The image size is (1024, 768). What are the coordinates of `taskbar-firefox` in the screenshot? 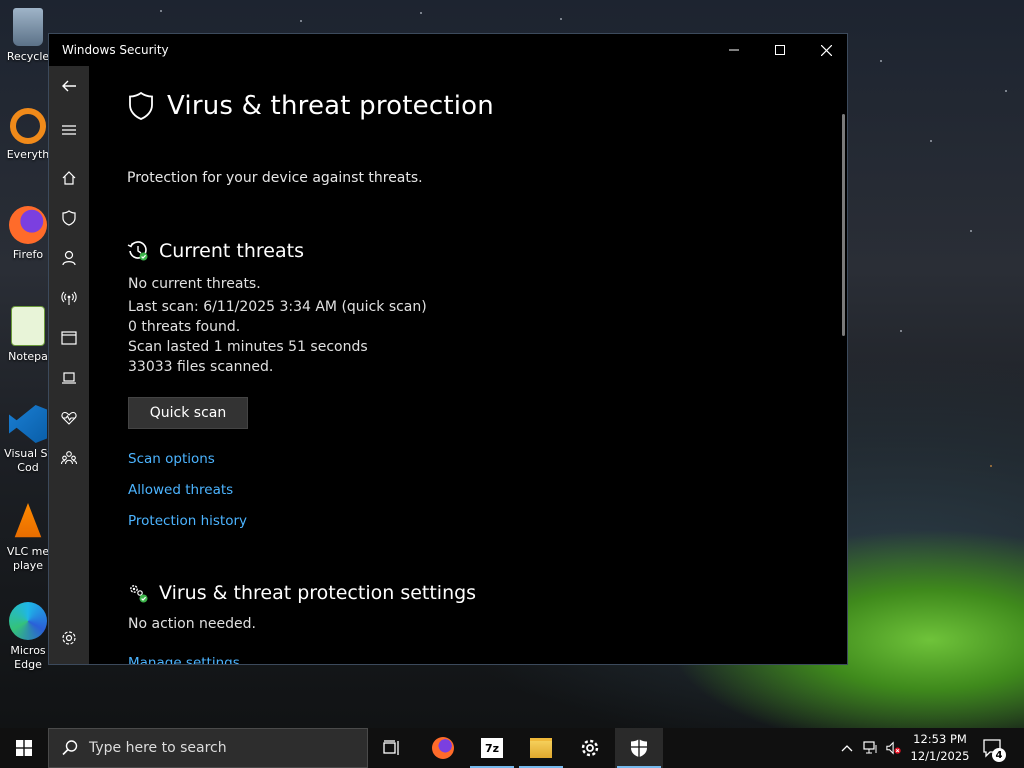 It's located at (443, 748).